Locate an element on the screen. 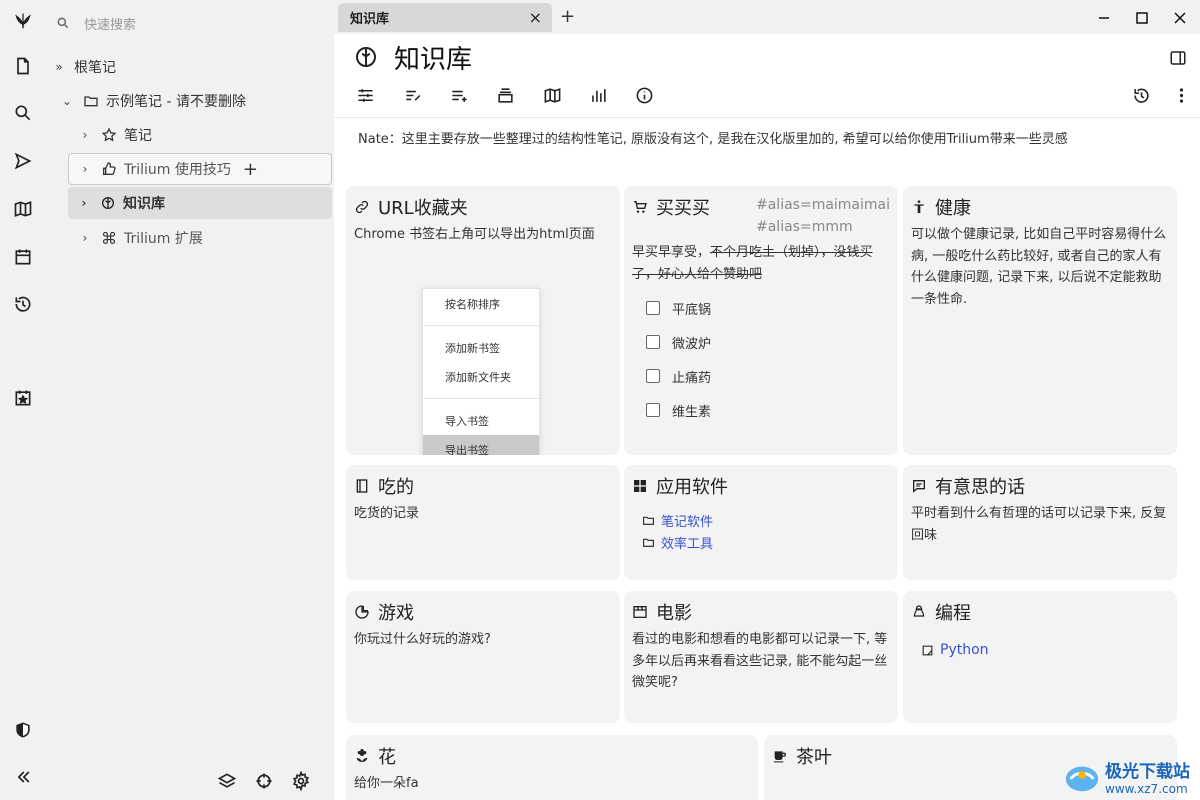  note-link: 效率工具 is located at coordinates (761, 542).